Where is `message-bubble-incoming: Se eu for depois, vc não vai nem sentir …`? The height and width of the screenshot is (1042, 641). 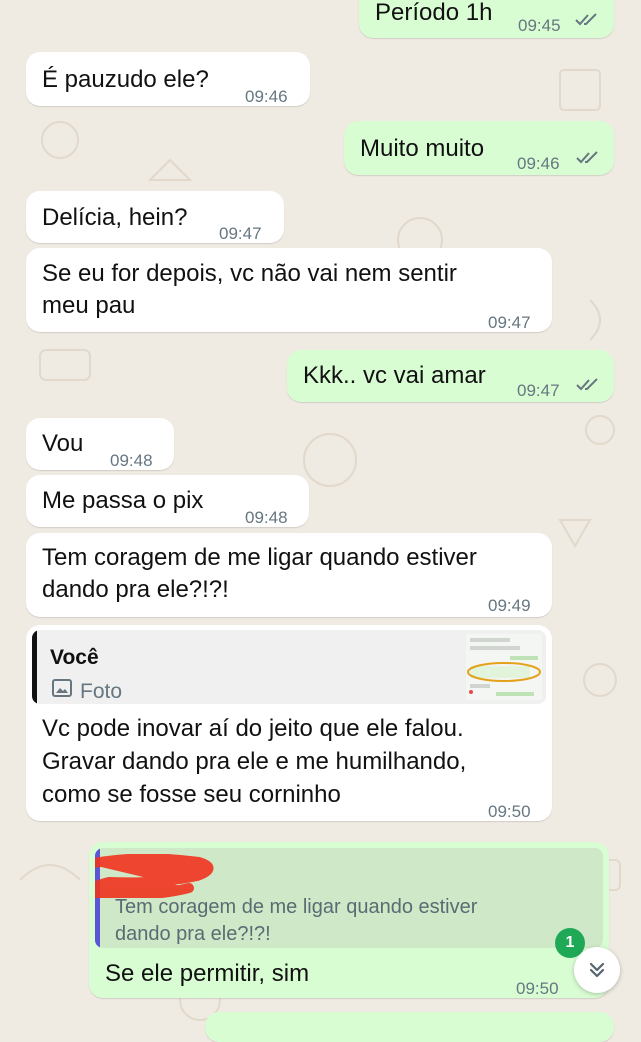
message-bubble-incoming: Se eu for depois, vc não vai nem sentir … is located at coordinates (289, 290).